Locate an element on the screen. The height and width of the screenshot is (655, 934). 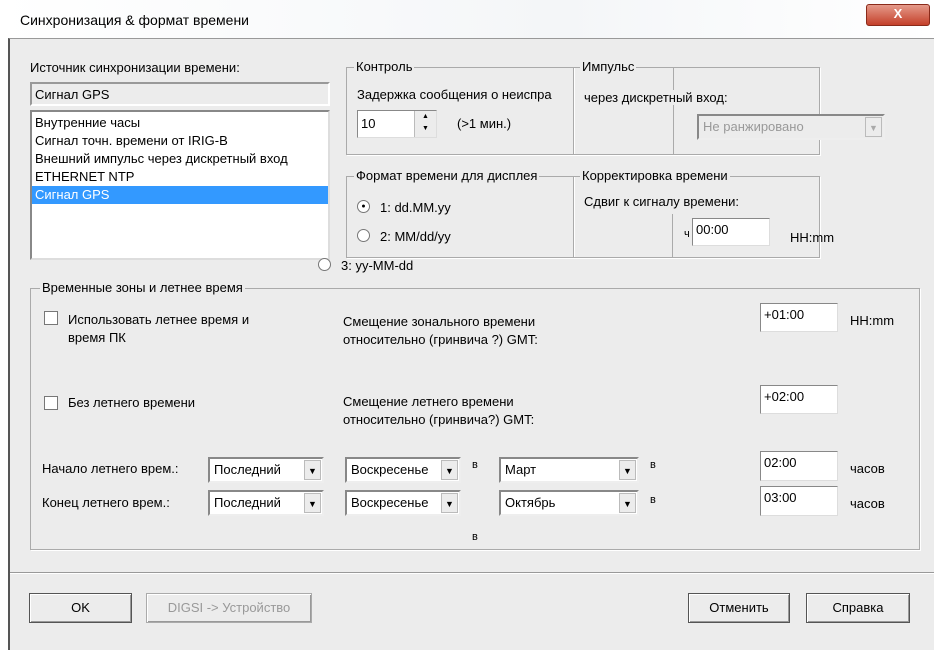
ok-button: OK is located at coordinates (80, 608).